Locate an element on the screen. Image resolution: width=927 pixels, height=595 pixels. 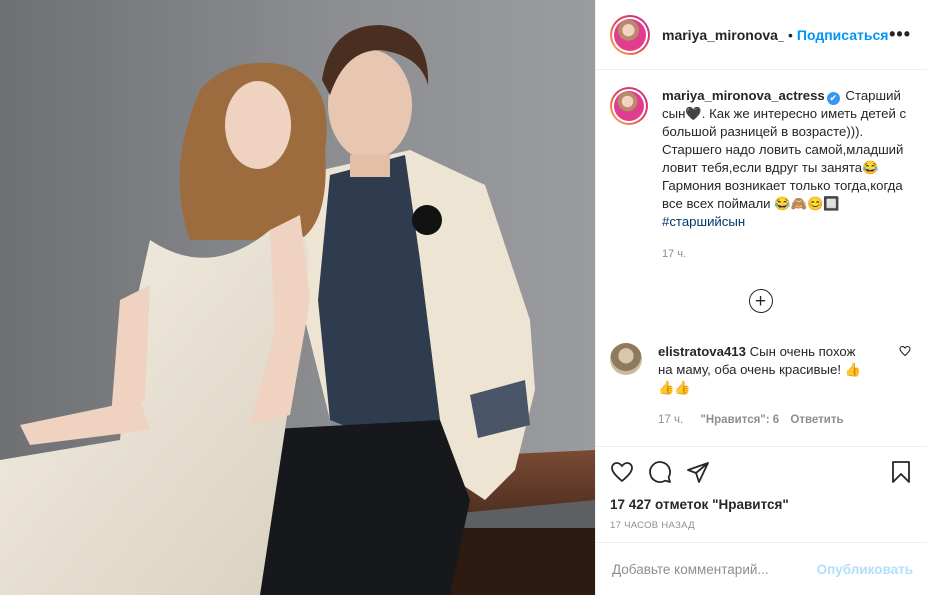
add-comment-bar: Добавьте комментарий... Опубликовать is located at coordinates (761, 568).